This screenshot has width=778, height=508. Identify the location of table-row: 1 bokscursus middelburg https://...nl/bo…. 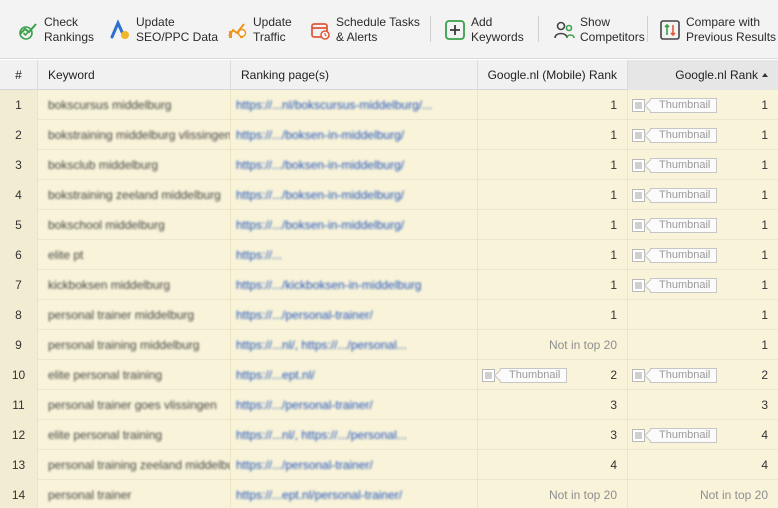
(389, 105).